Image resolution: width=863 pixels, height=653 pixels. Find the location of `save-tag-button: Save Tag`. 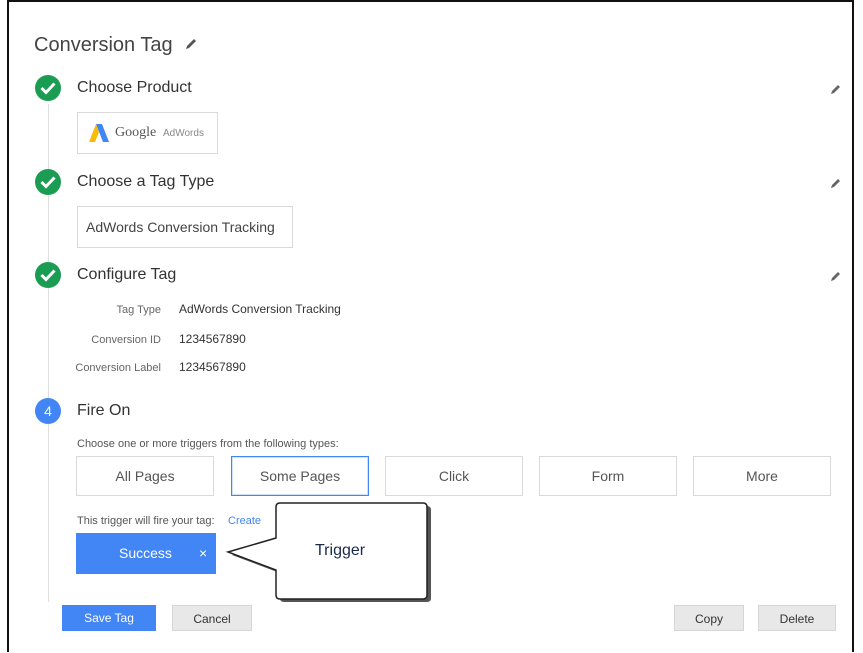

save-tag-button: Save Tag is located at coordinates (109, 618).